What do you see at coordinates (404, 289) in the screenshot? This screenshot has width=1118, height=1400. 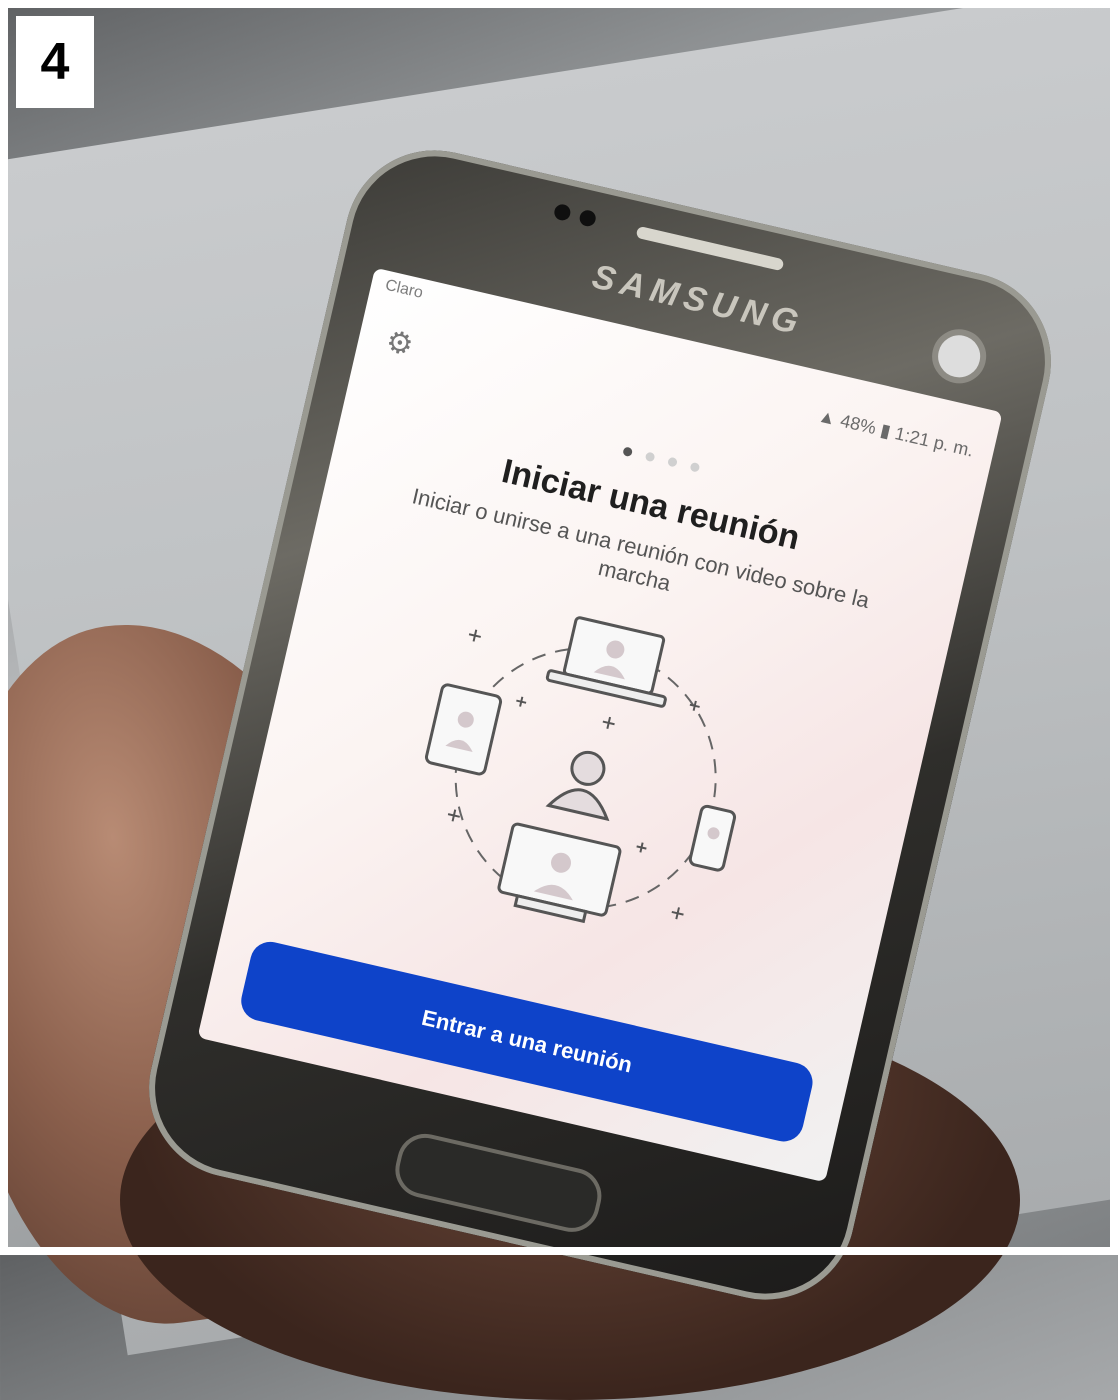 I see `carrier-label: Claro` at bounding box center [404, 289].